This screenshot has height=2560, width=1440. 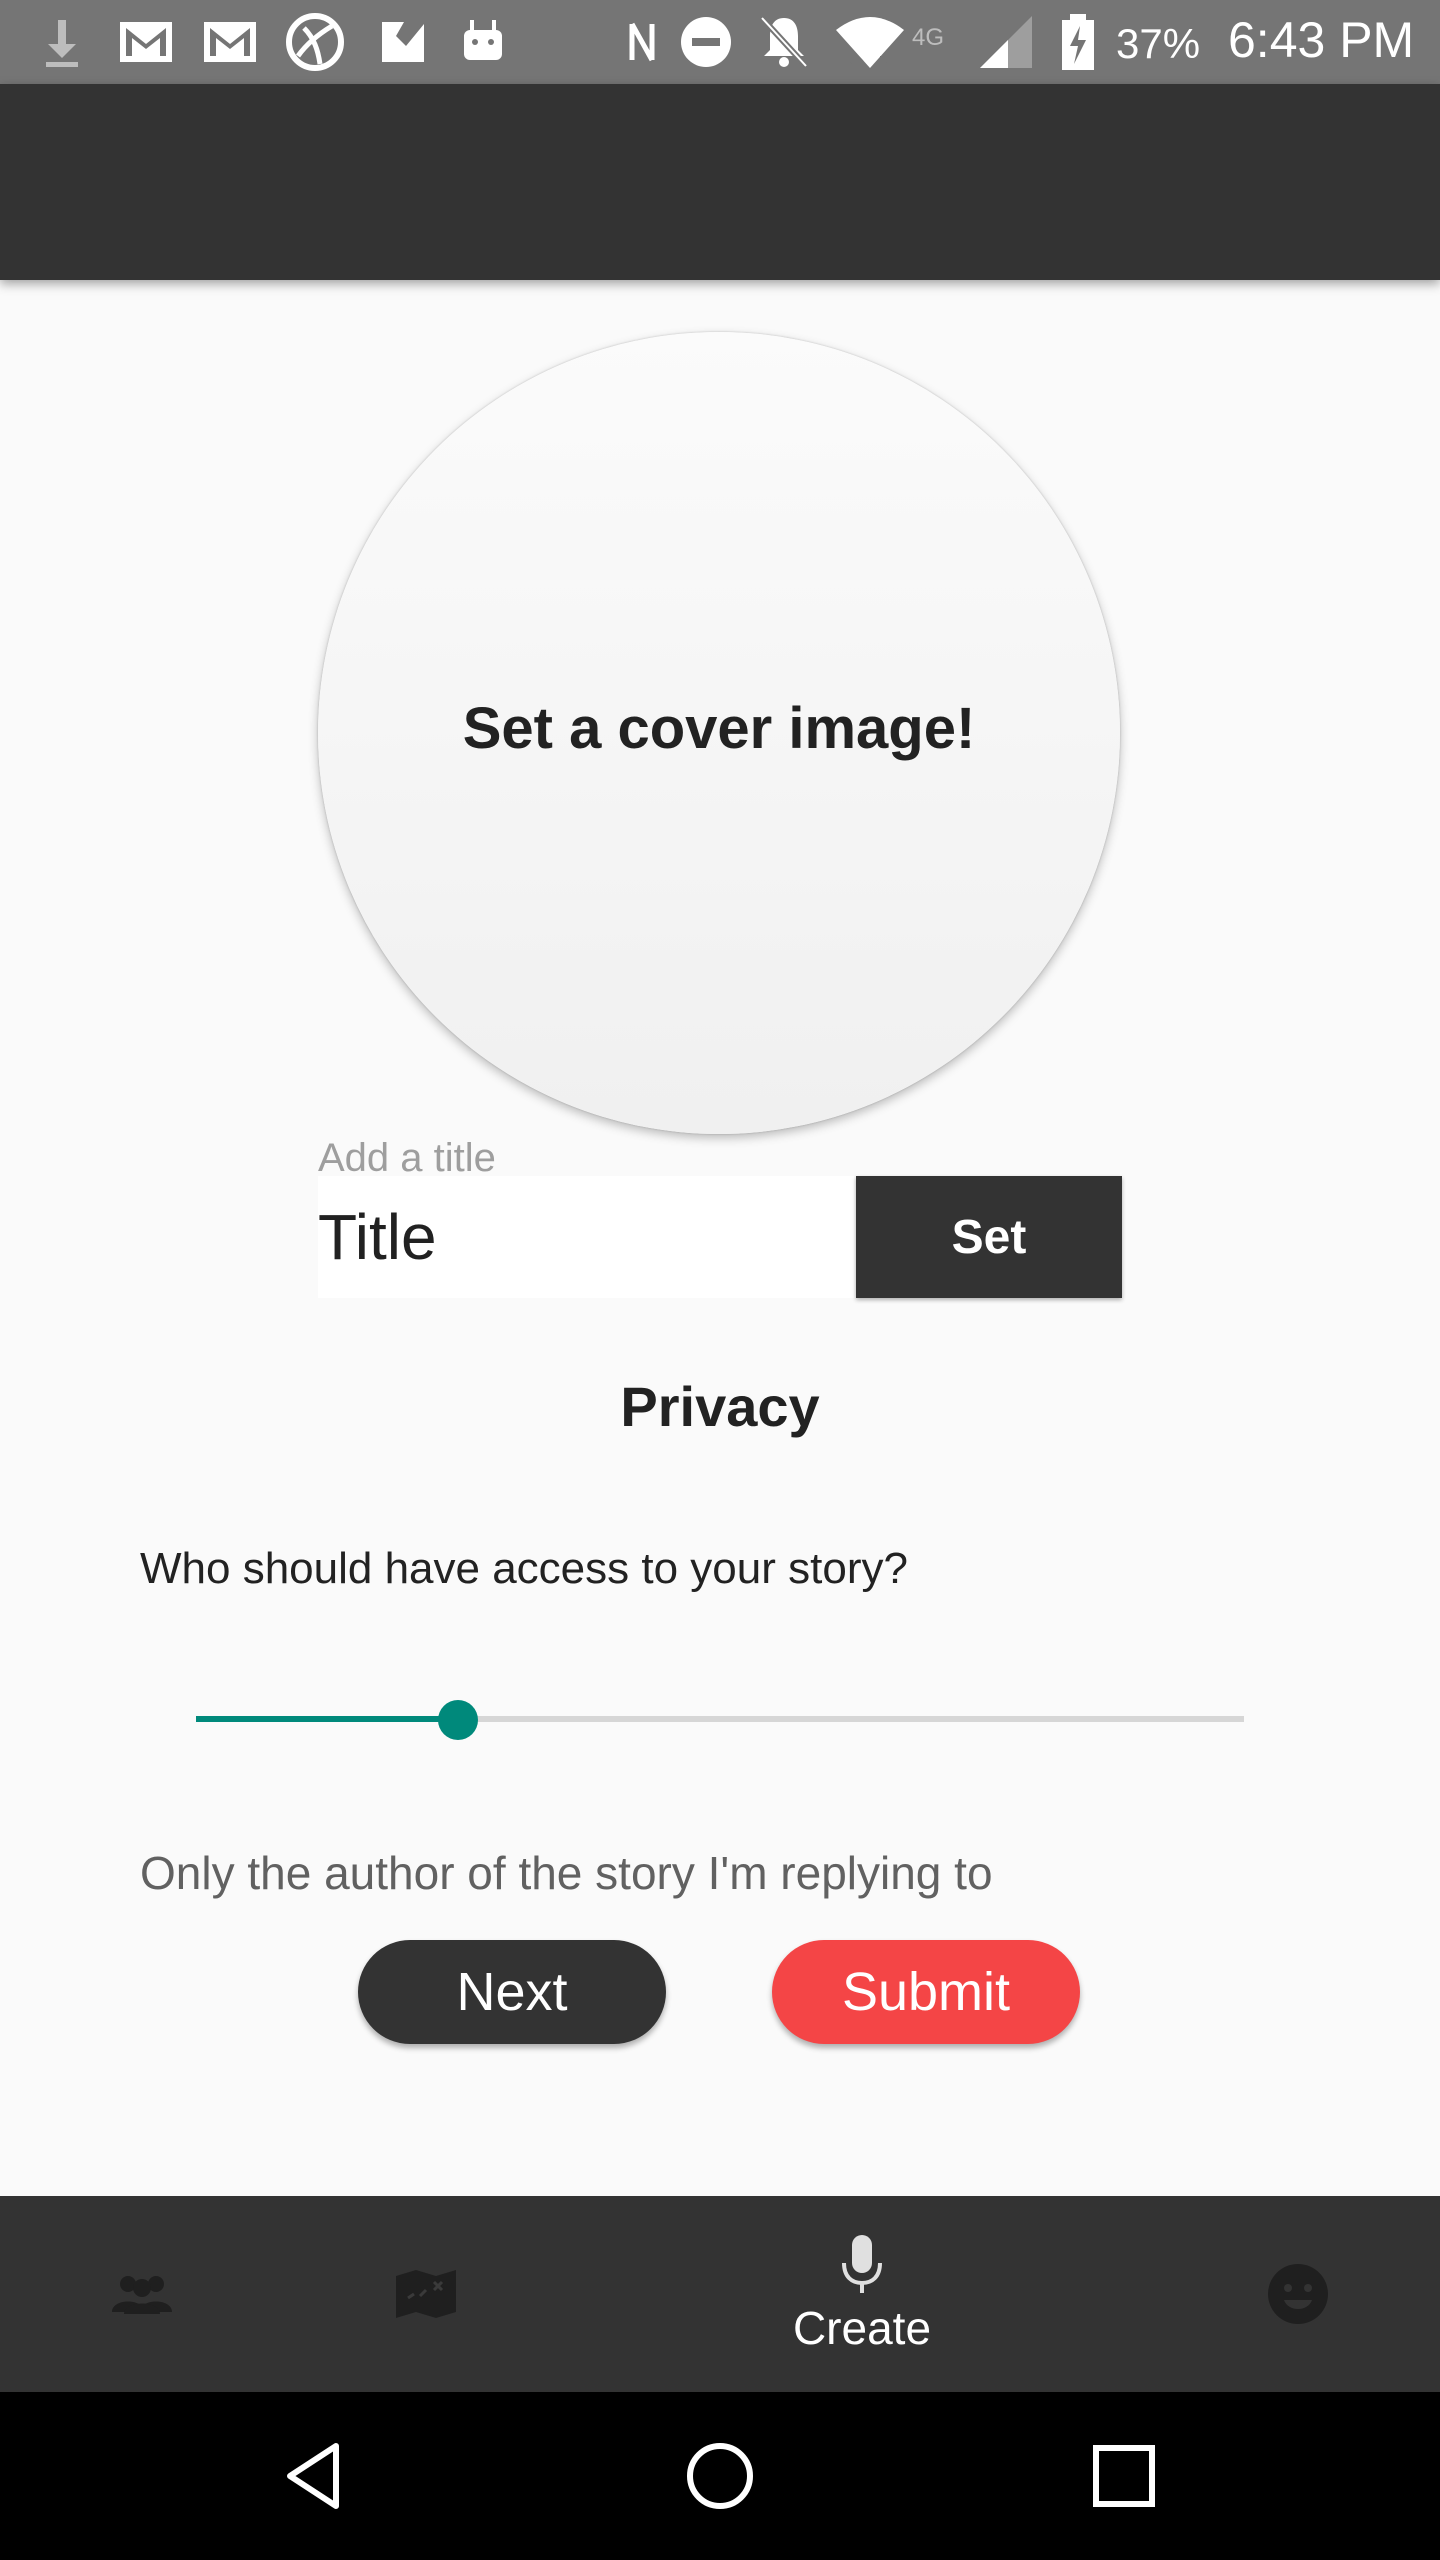 I want to click on title-field-hint: Add a title, so click(x=407, y=1158).